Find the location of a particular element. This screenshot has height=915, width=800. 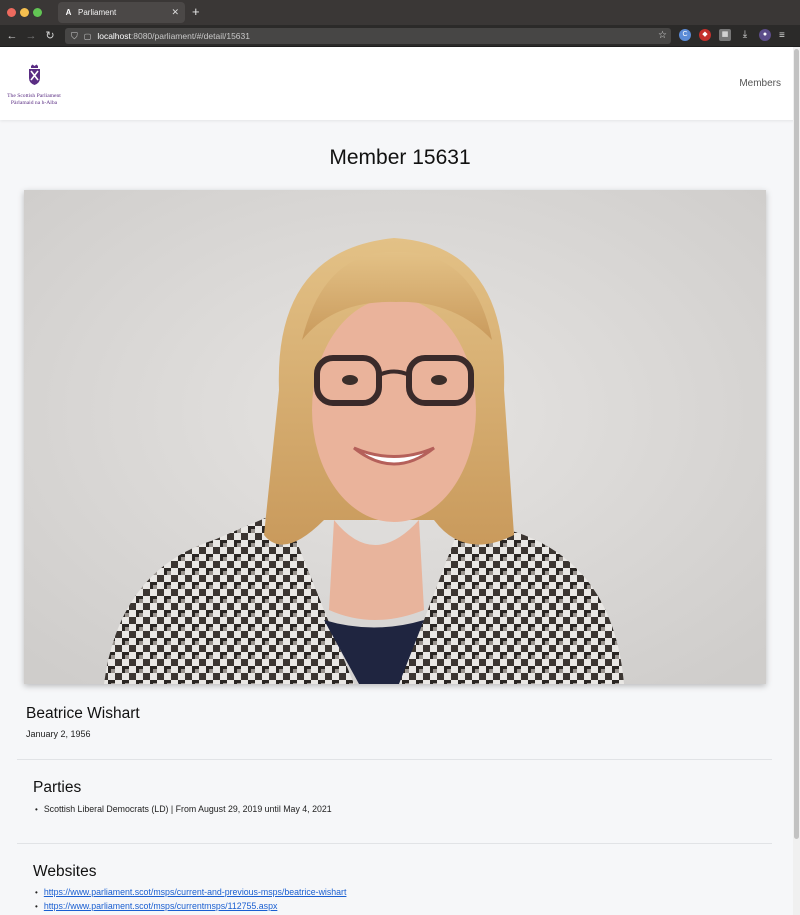

close-window-button is located at coordinates (11, 12).